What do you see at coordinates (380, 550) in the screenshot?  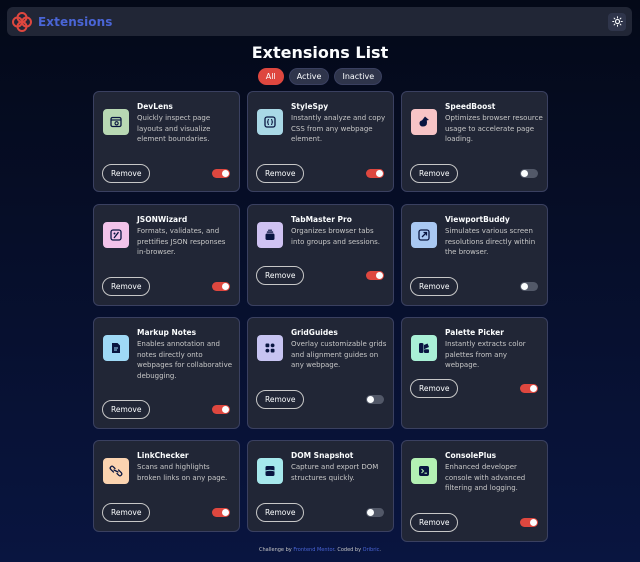 I see `attribution-suffix: .` at bounding box center [380, 550].